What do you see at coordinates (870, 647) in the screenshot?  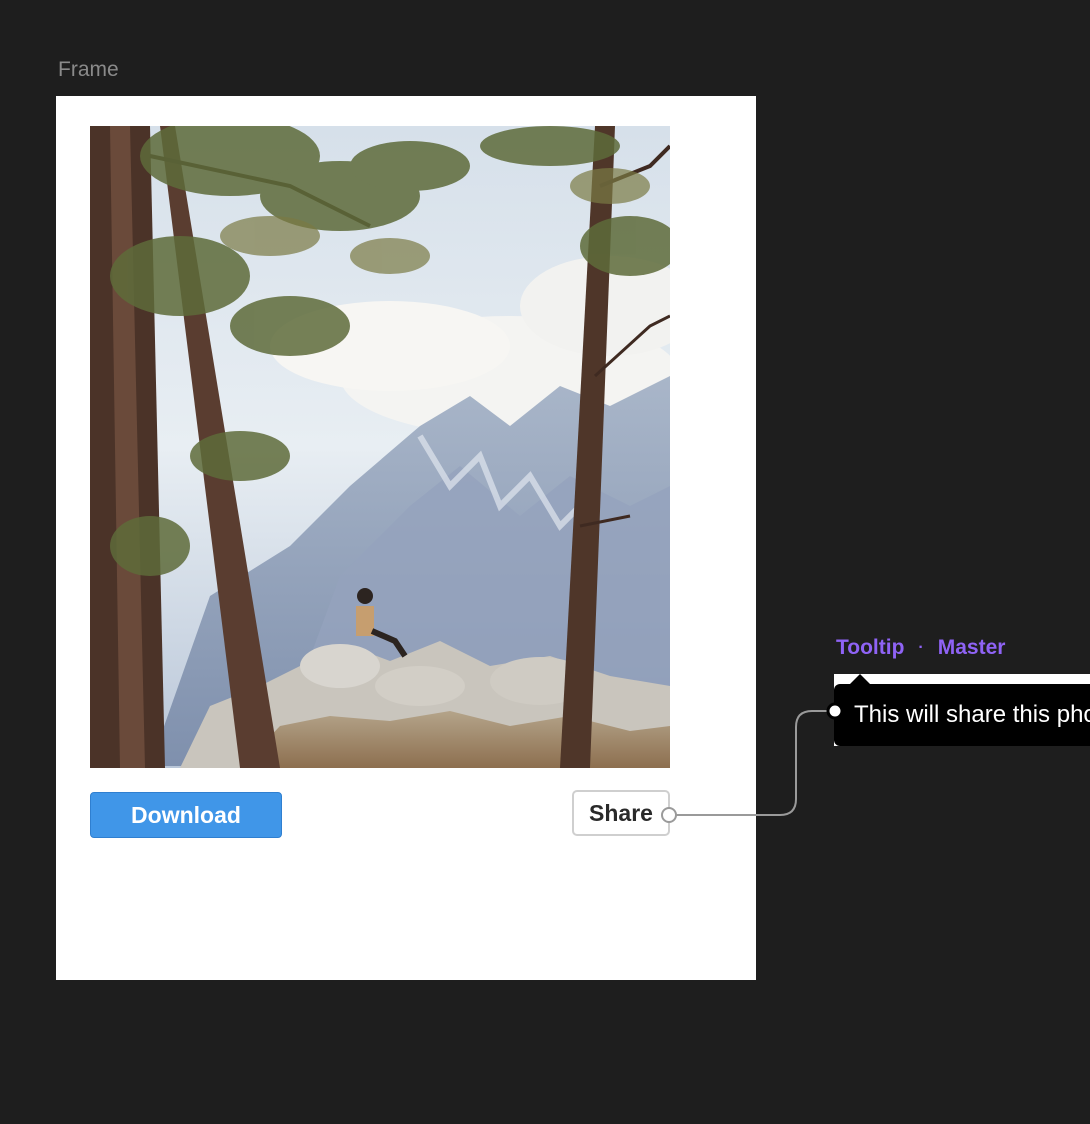 I see `component-name: Tooltip` at bounding box center [870, 647].